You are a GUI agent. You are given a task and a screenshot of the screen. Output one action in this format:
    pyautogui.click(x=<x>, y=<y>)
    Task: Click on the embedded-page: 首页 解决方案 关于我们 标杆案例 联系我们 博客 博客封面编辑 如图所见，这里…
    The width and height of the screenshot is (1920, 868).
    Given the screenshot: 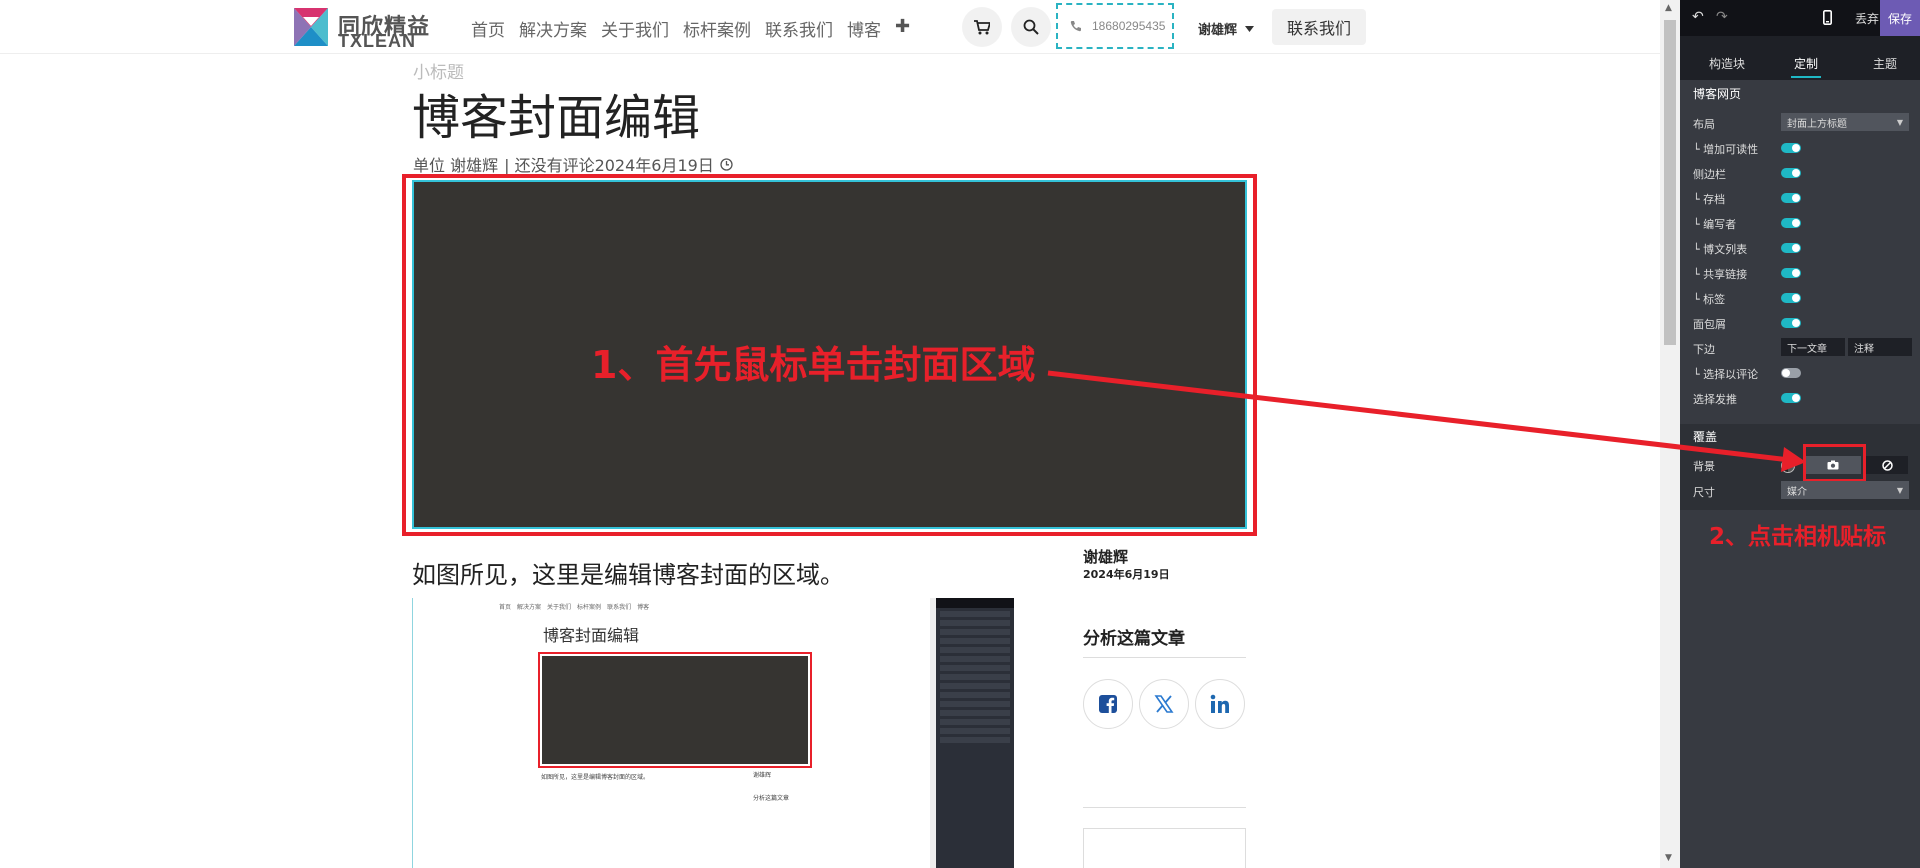 What is the action you would take?
    pyautogui.click(x=672, y=733)
    